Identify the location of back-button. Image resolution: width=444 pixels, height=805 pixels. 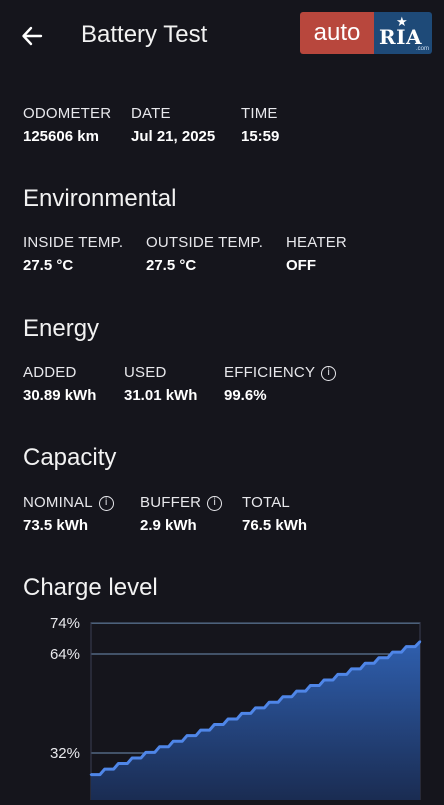
(32, 36).